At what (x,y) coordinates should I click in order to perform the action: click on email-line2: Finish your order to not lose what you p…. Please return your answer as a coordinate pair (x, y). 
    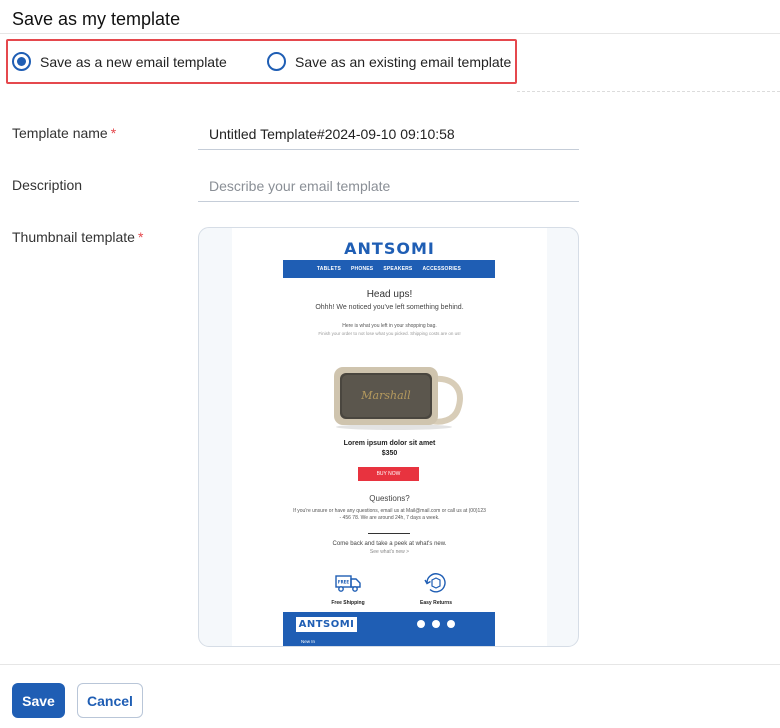
    Looking at the image, I should click on (389, 333).